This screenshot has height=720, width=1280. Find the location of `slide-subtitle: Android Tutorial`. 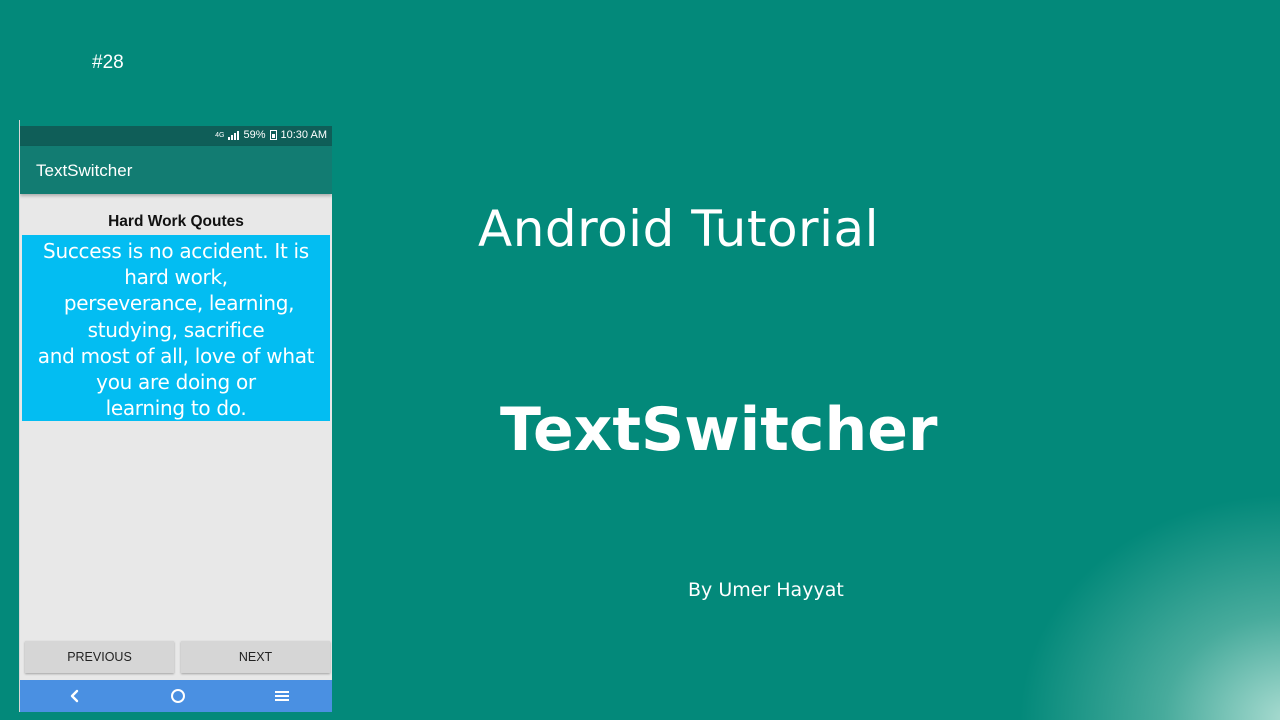

slide-subtitle: Android Tutorial is located at coordinates (679, 229).